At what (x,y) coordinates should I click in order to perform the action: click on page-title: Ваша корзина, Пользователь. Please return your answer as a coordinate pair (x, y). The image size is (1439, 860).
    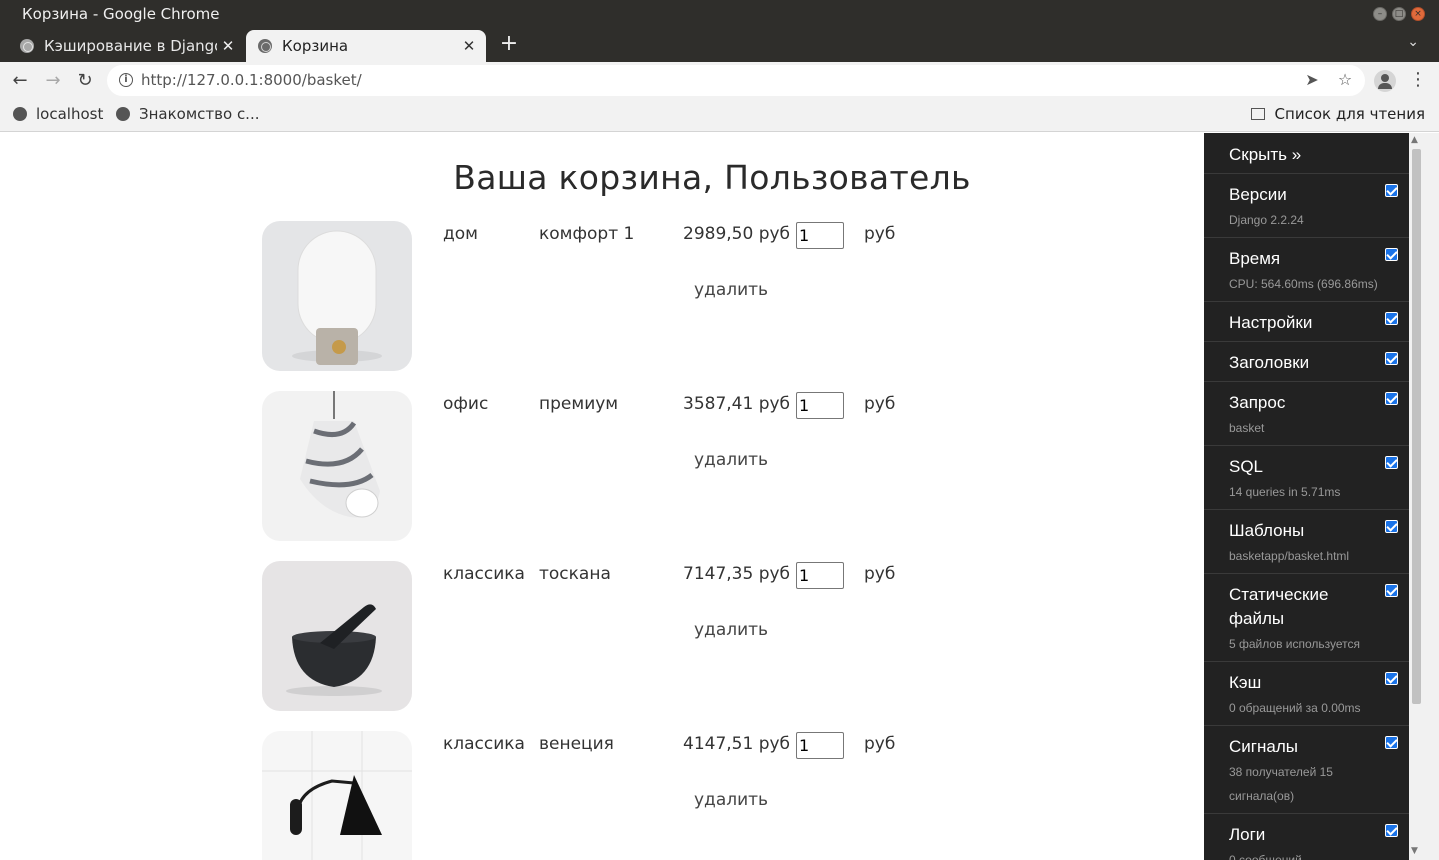
    Looking at the image, I should click on (712, 177).